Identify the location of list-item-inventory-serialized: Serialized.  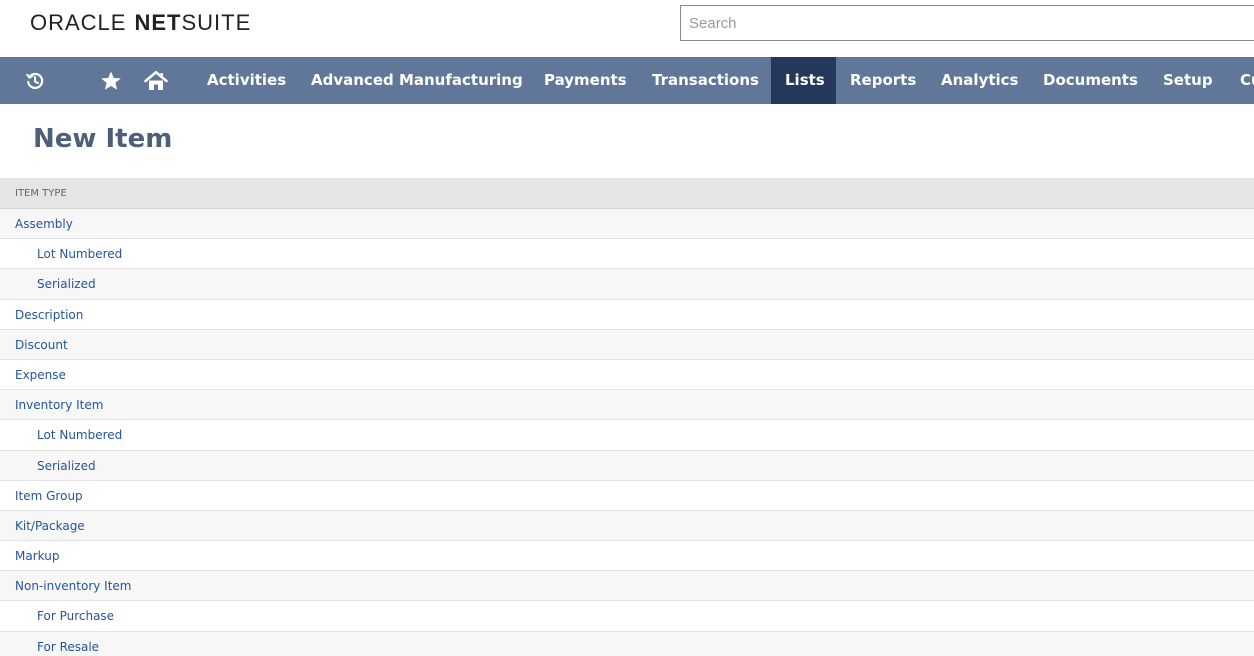
(627, 465).